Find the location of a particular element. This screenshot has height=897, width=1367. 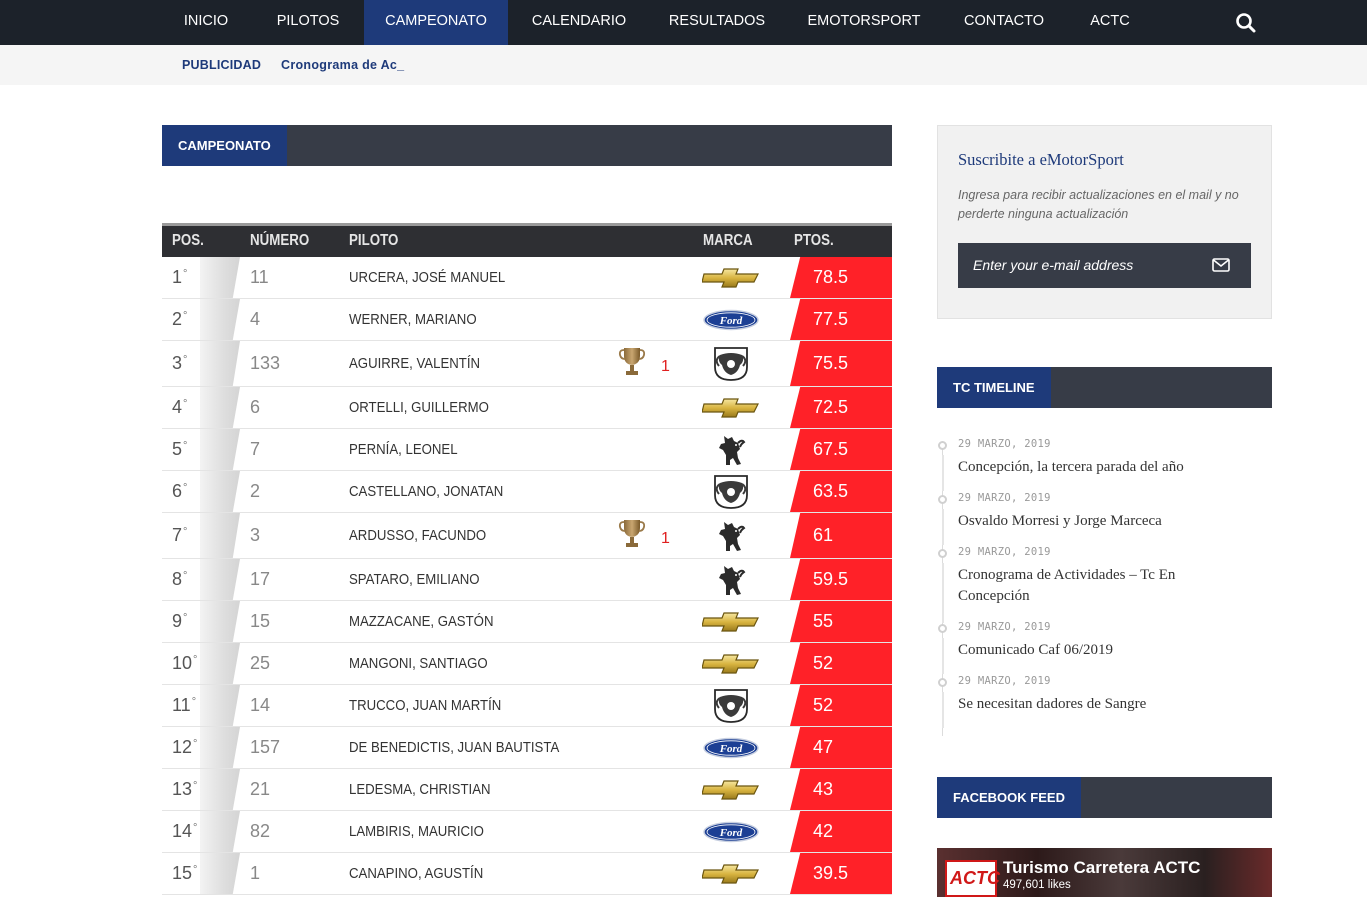

timeline-title-link: Osvaldo Morresi y Jorge Marceca is located at coordinates (1093, 521).